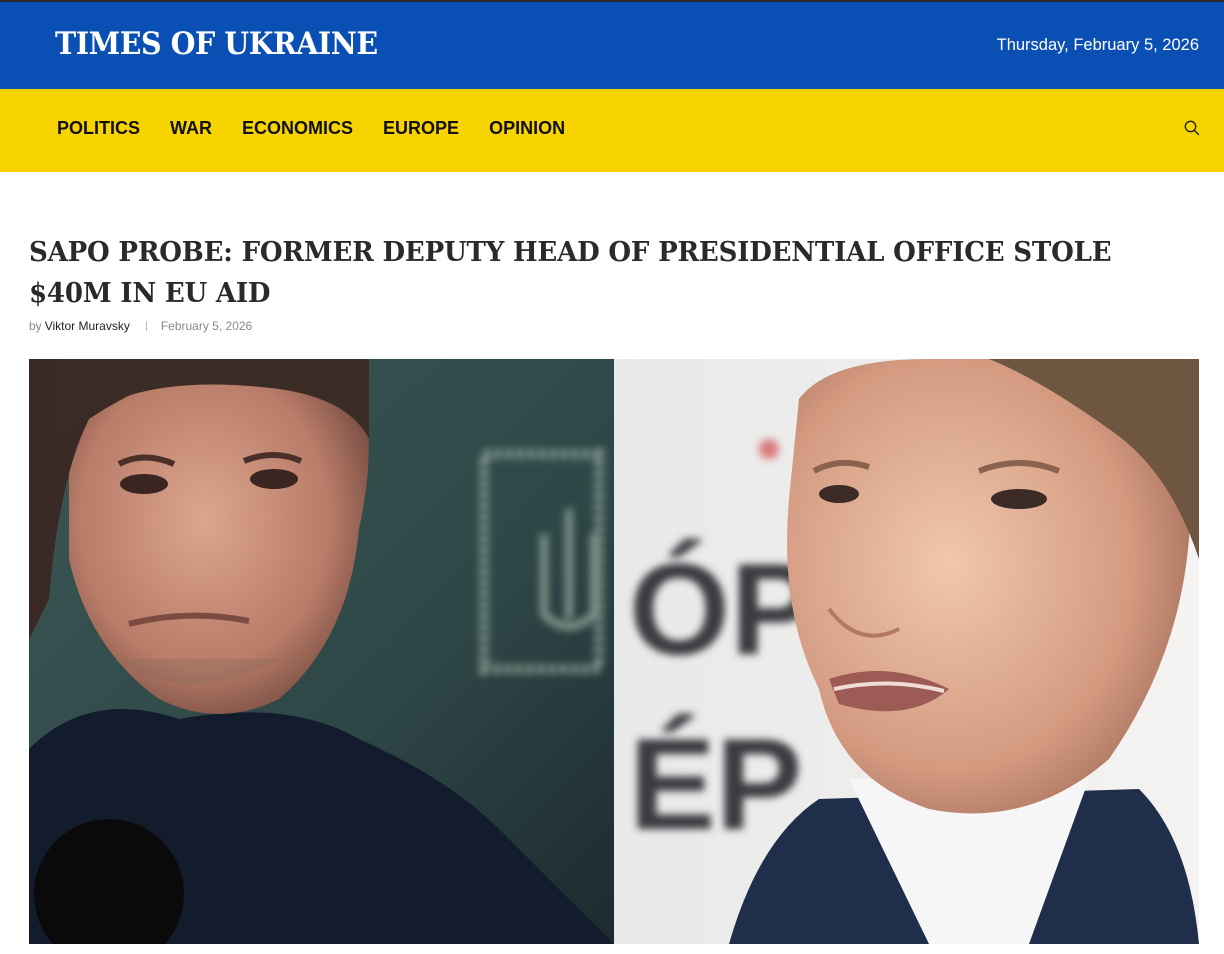  I want to click on nav-menu: POLITICS WAR ECONOMICS EUROPE OPINION, so click(326, 128).